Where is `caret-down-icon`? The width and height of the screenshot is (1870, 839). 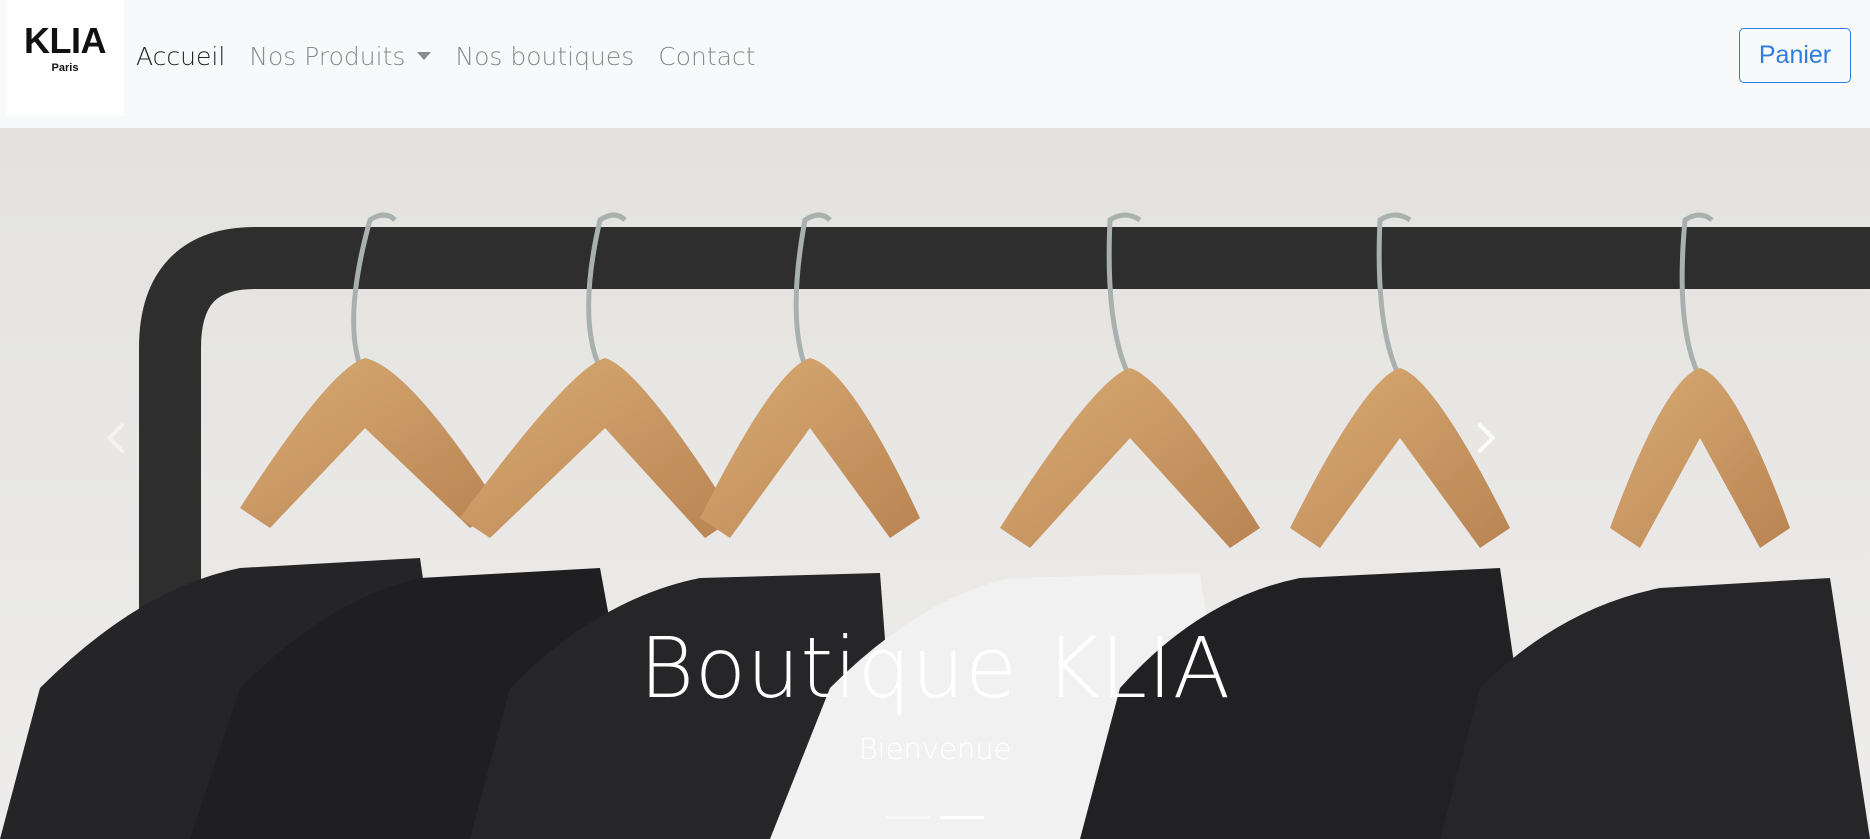 caret-down-icon is located at coordinates (424, 56).